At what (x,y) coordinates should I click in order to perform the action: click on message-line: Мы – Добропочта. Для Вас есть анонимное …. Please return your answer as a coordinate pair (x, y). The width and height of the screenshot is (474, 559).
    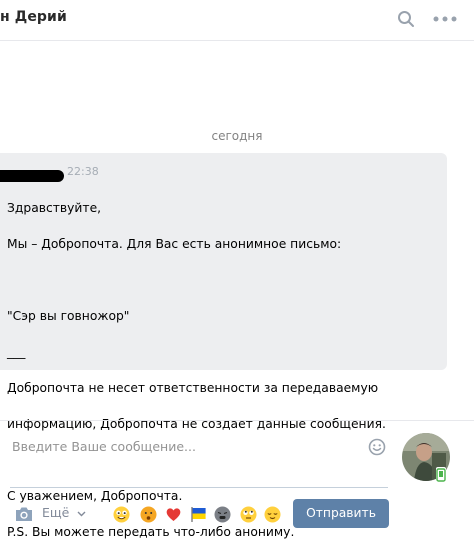
    Looking at the image, I should click on (174, 244).